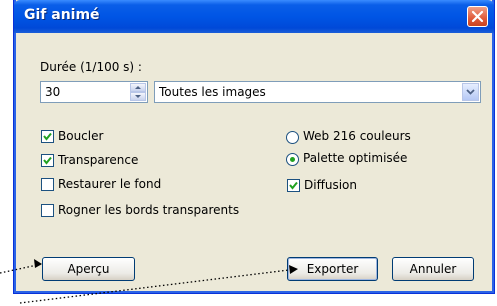 This screenshot has width=497, height=306. What do you see at coordinates (293, 269) in the screenshot?
I see `export-arrow-head` at bounding box center [293, 269].